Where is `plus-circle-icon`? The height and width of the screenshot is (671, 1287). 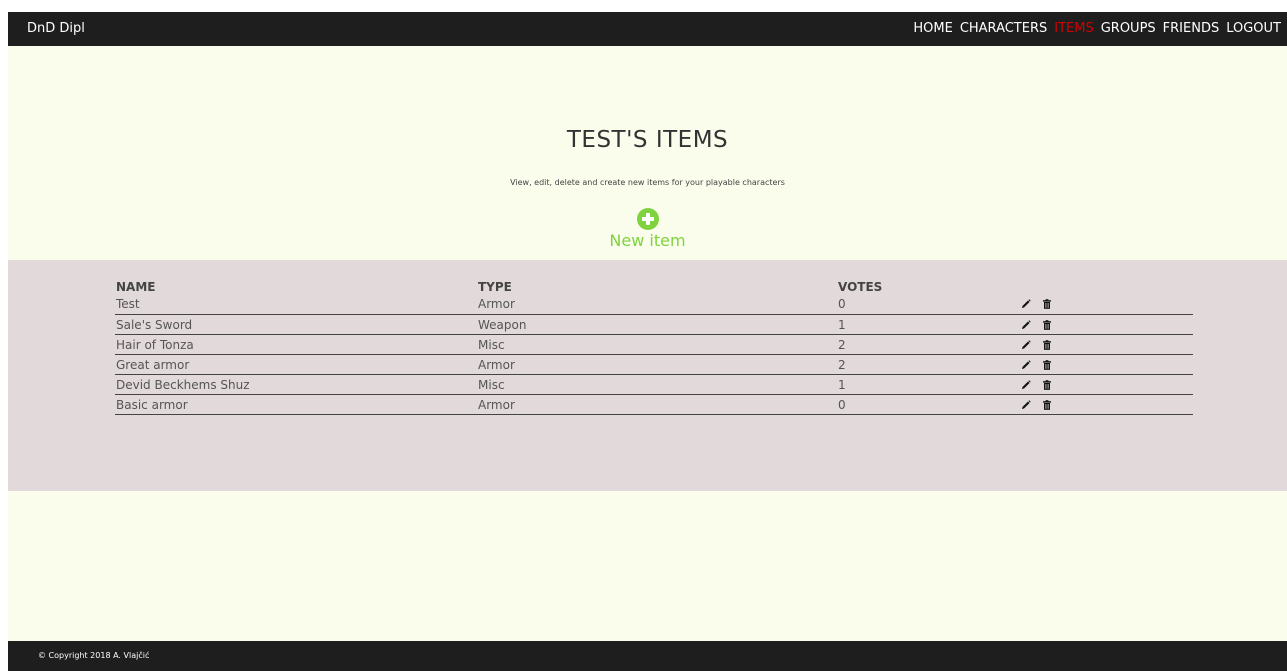 plus-circle-icon is located at coordinates (647, 219).